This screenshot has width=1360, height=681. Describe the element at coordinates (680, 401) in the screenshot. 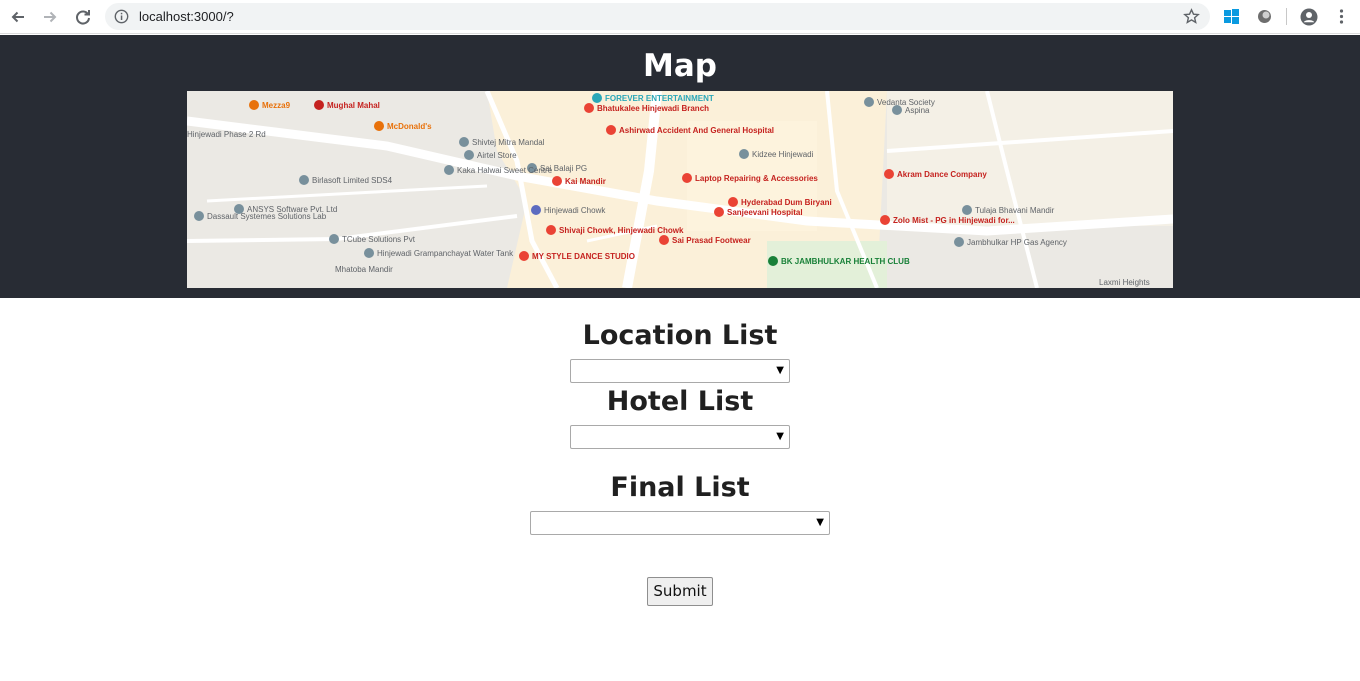

I see `hotel-list-title: Hotel List` at that location.